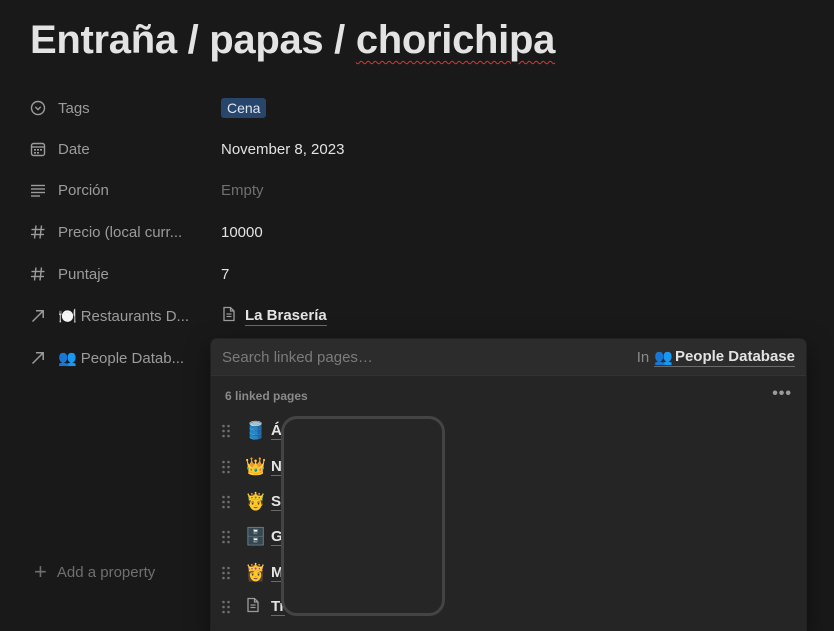  Describe the element at coordinates (74, 149) in the screenshot. I see `property-name-label: Date` at that location.